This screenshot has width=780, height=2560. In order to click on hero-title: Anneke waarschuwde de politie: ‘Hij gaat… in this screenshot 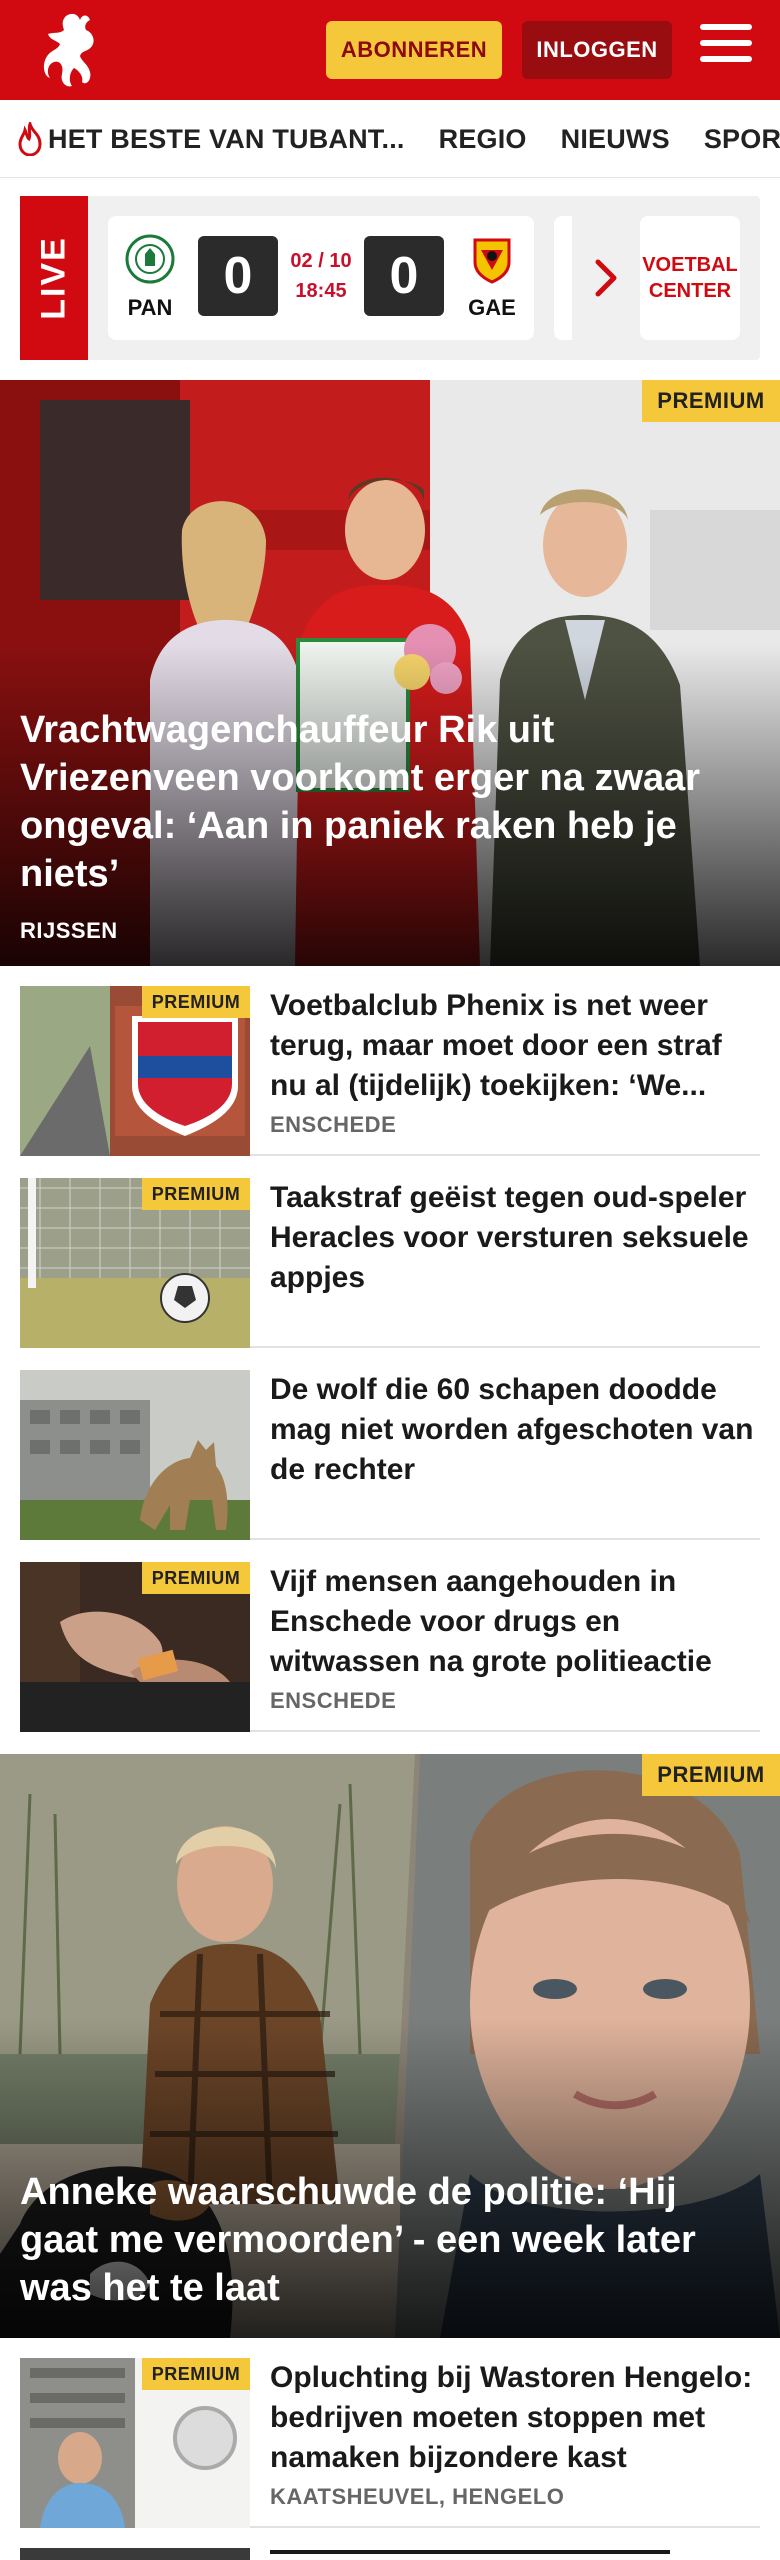, I will do `click(388, 2240)`.